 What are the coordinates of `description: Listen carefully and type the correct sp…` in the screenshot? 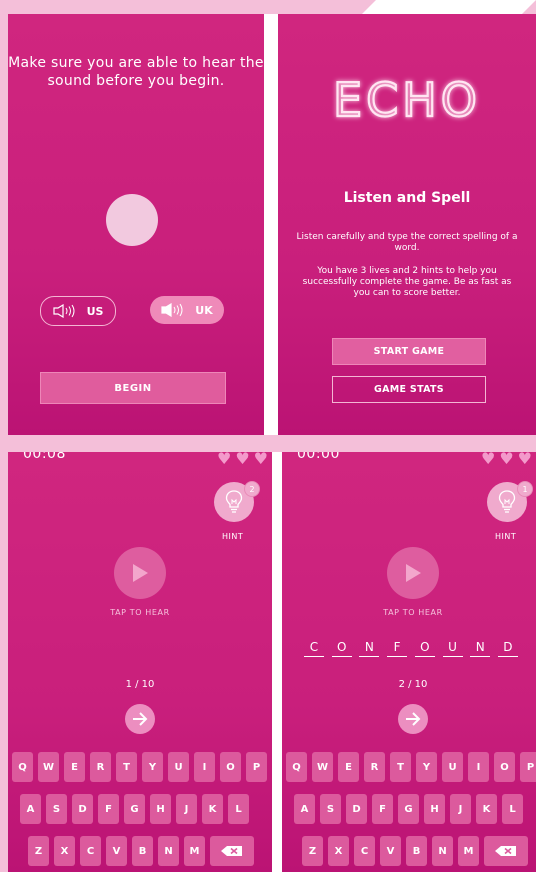 It's located at (407, 271).